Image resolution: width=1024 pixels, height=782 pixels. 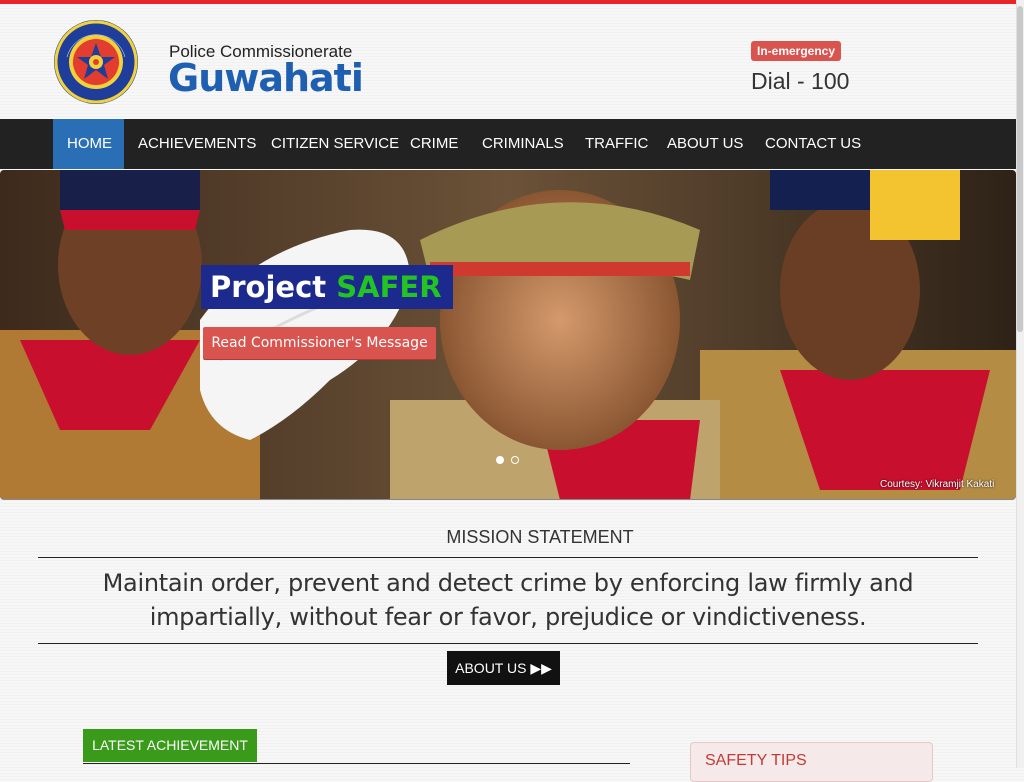 I want to click on nav-criminals: CRIMINALS, so click(x=523, y=144).